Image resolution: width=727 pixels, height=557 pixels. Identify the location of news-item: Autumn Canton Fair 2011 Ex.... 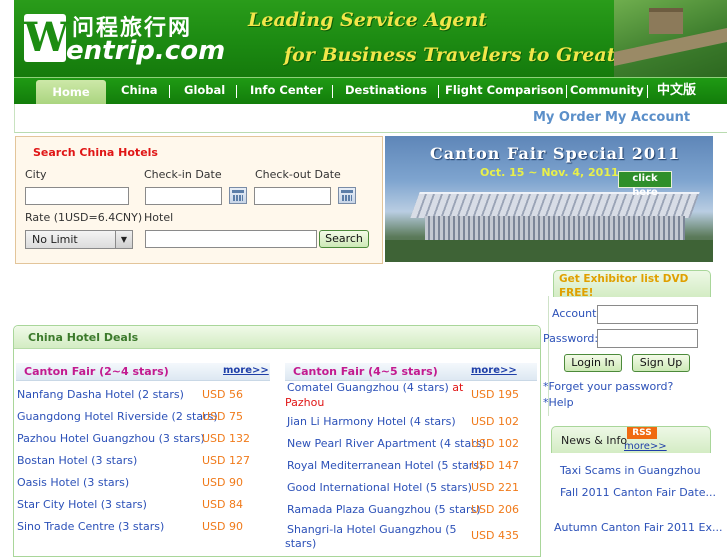
(638, 527).